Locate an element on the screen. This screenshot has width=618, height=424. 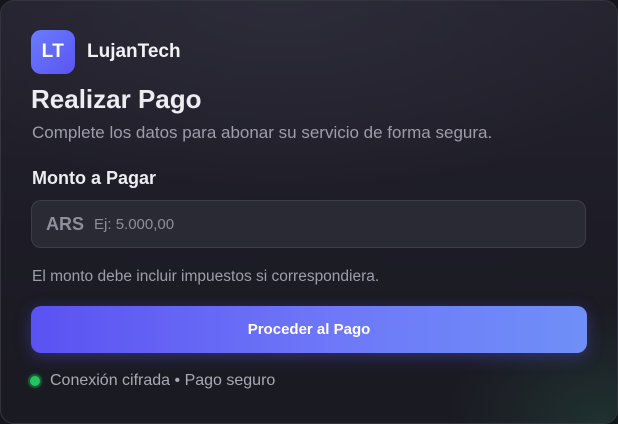
amount-input is located at coordinates (324, 224).